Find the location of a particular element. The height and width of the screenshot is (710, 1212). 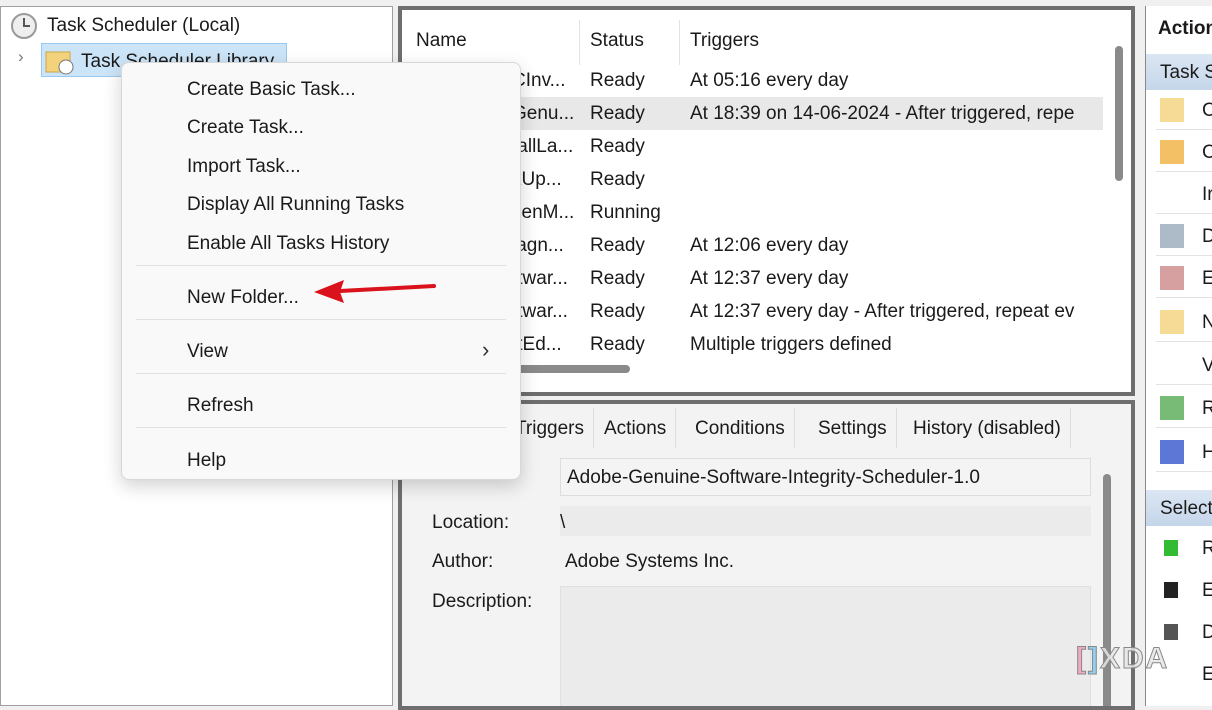

horizontal-scrollbar is located at coordinates (566, 369).